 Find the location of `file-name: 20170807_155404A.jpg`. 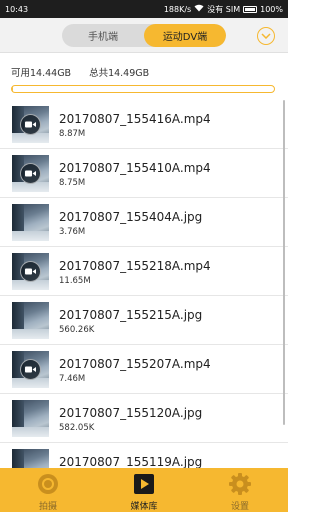

file-name: 20170807_155404A.jpg is located at coordinates (131, 217).